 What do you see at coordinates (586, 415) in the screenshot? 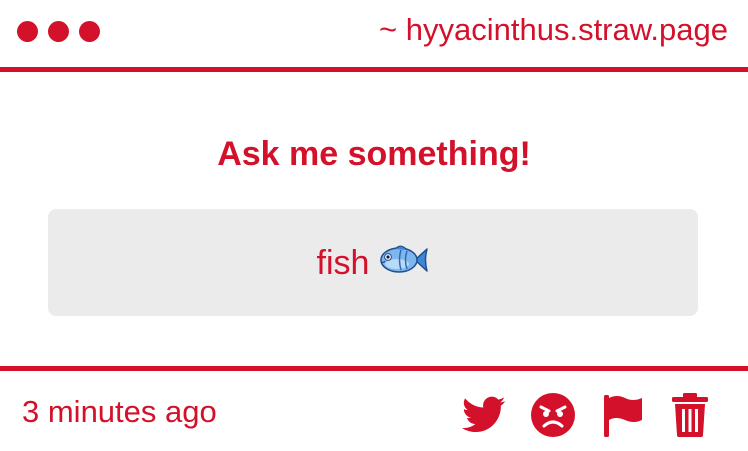
I see `action-bar` at bounding box center [586, 415].